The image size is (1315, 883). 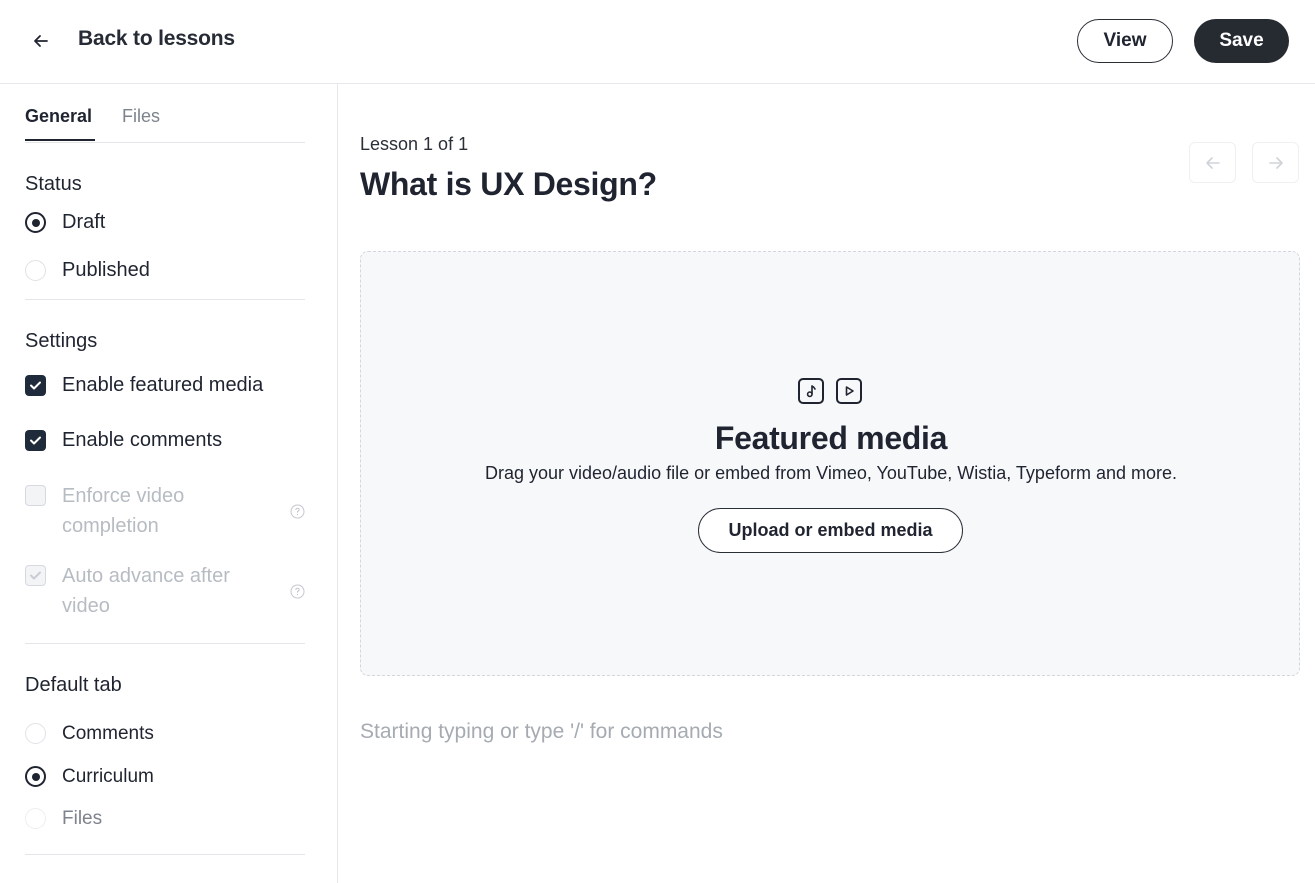 I want to click on next-lesson-button, so click(x=1275, y=162).